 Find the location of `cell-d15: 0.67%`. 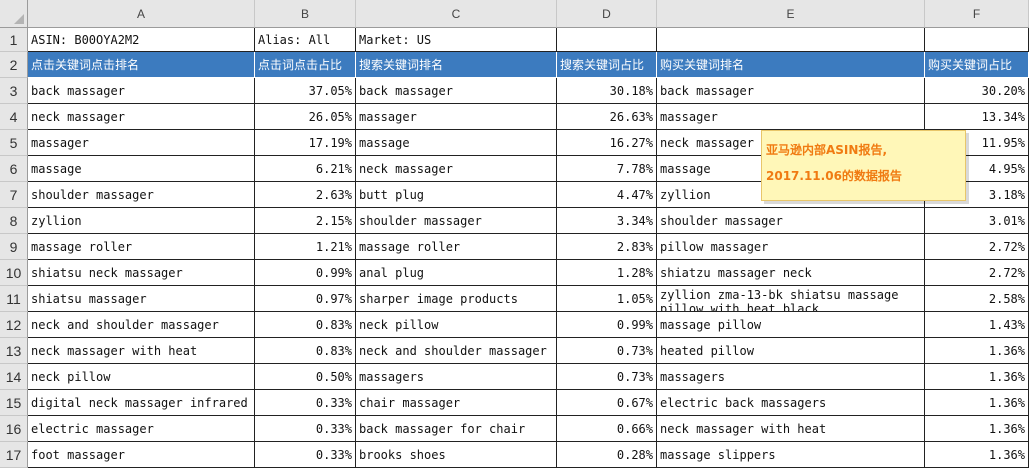

cell-d15: 0.67% is located at coordinates (607, 403).